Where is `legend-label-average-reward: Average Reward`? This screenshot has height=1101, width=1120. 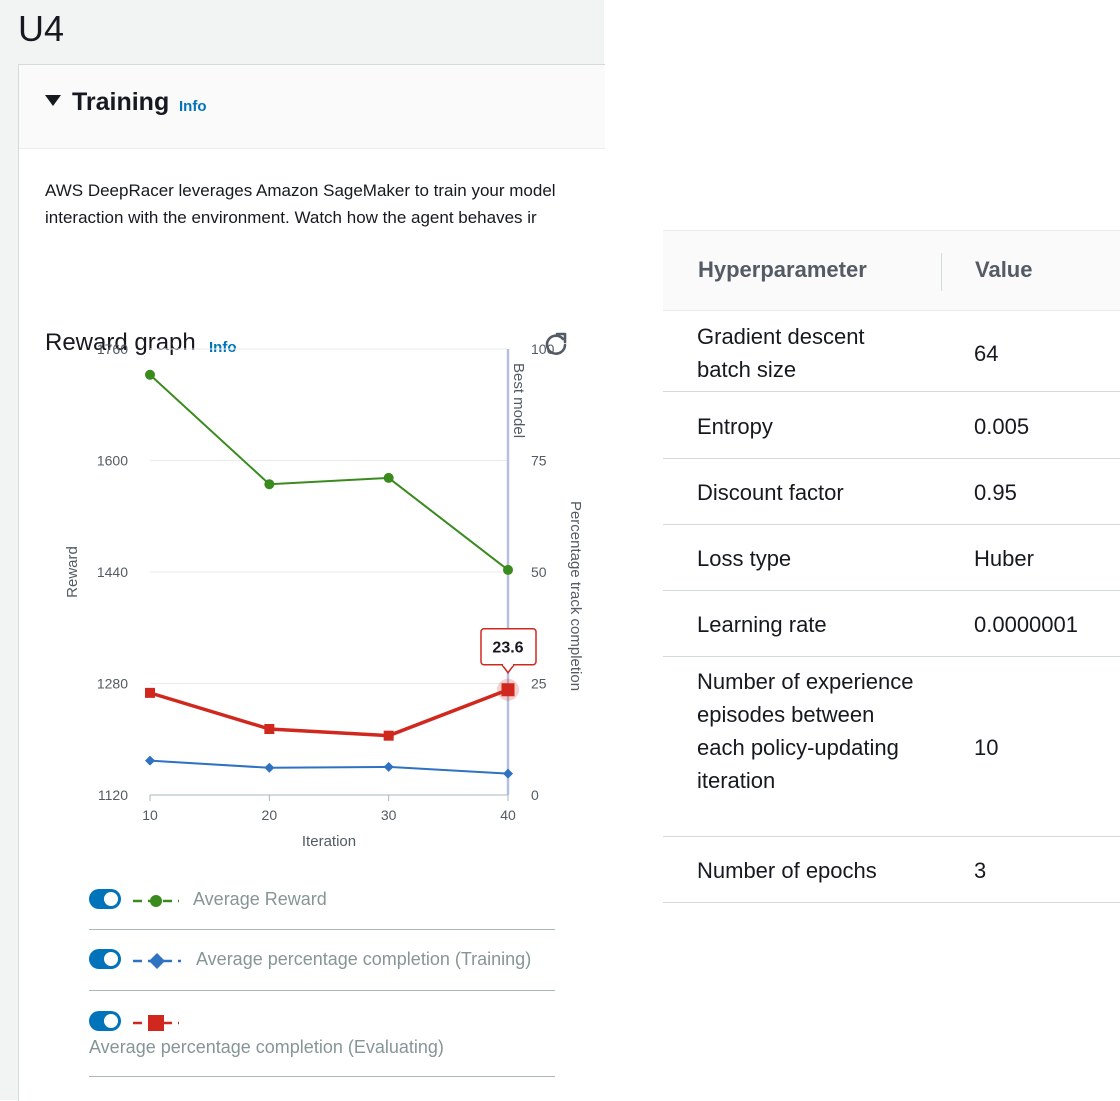 legend-label-average-reward: Average Reward is located at coordinates (260, 899).